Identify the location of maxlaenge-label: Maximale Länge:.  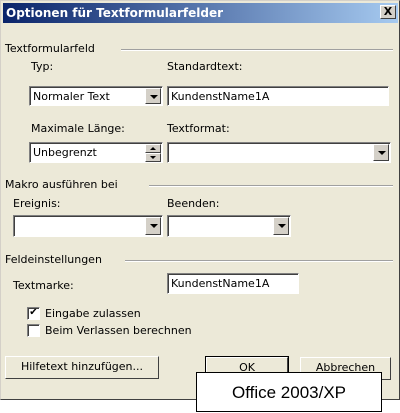
(78, 128).